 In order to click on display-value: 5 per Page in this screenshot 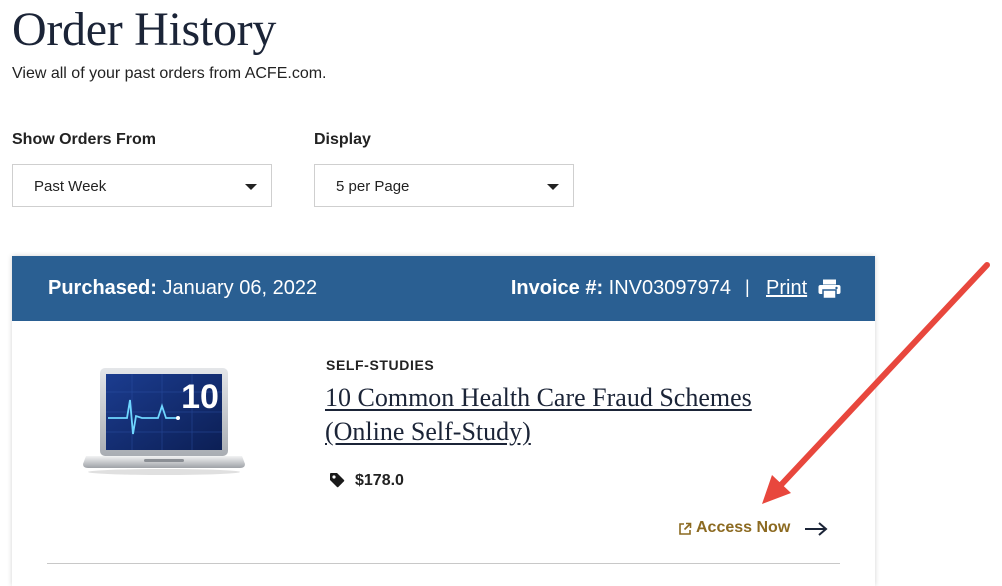, I will do `click(373, 186)`.